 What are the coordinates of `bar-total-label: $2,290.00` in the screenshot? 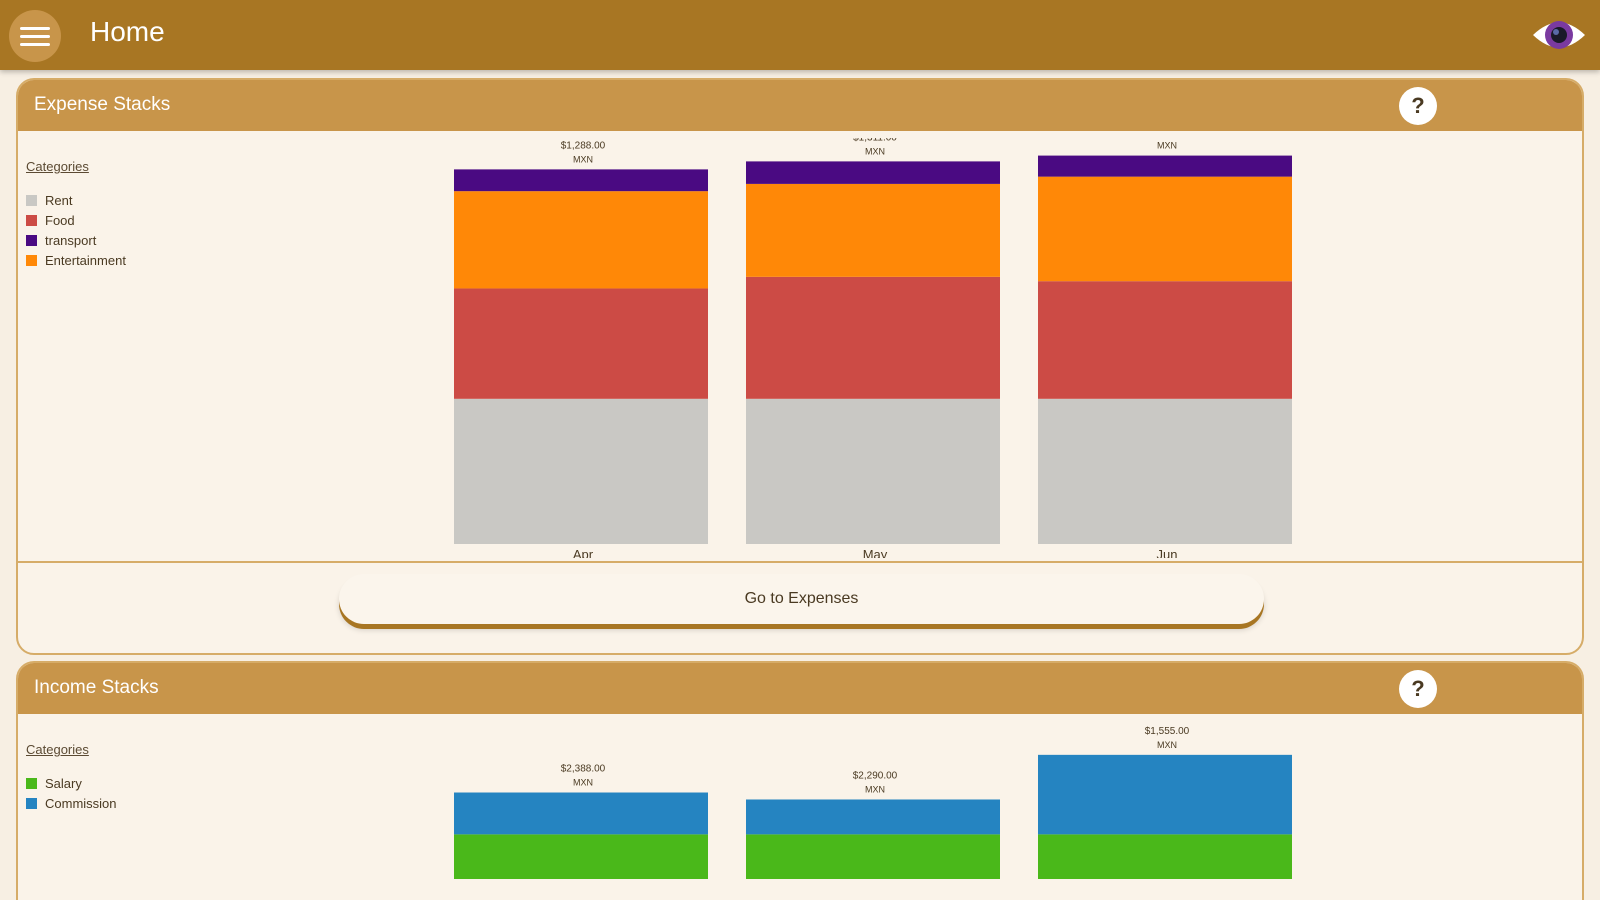 It's located at (875, 775).